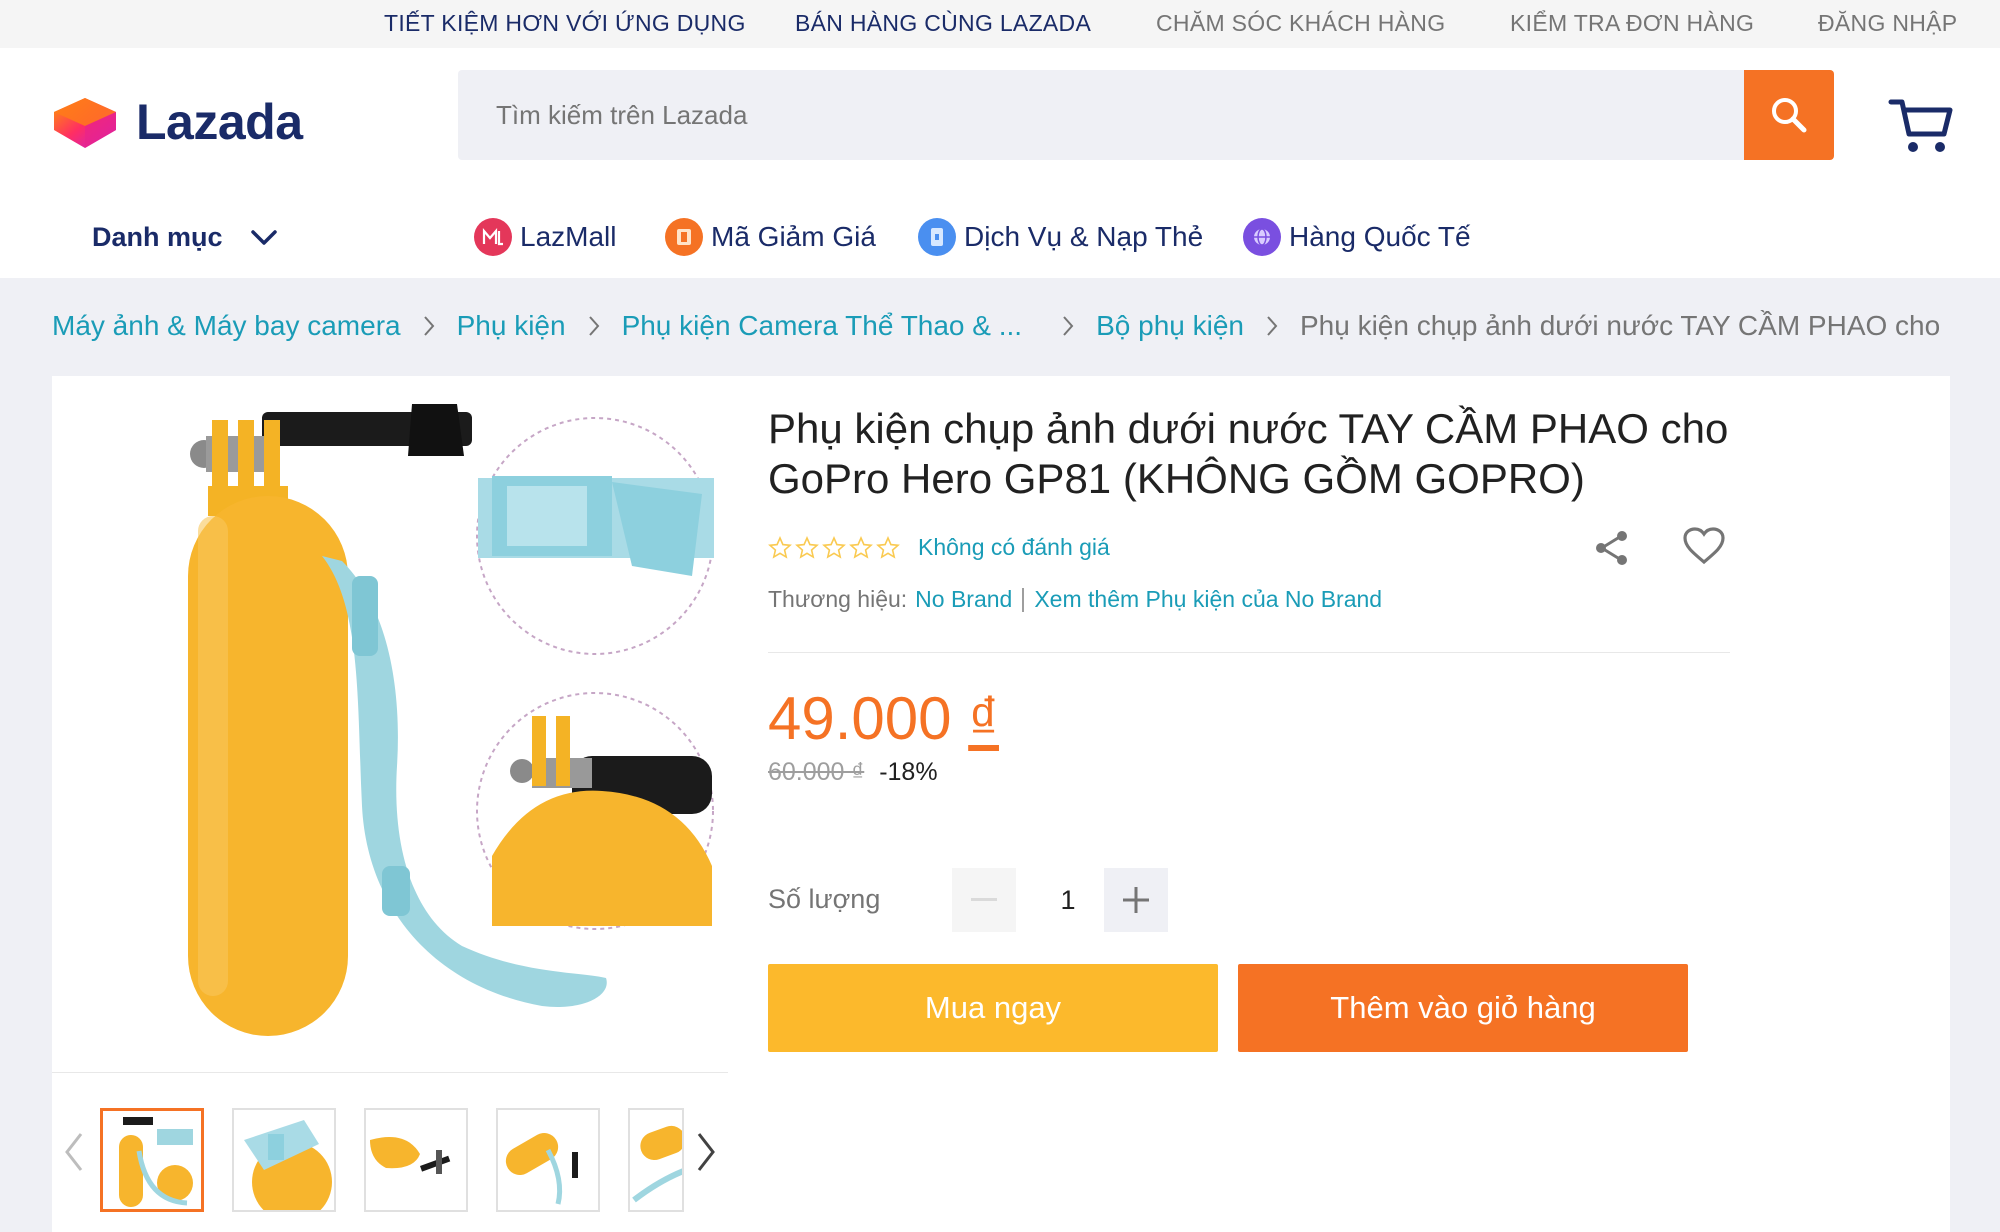 This screenshot has width=2000, height=1232. I want to click on thumb-next-button, so click(706, 1152).